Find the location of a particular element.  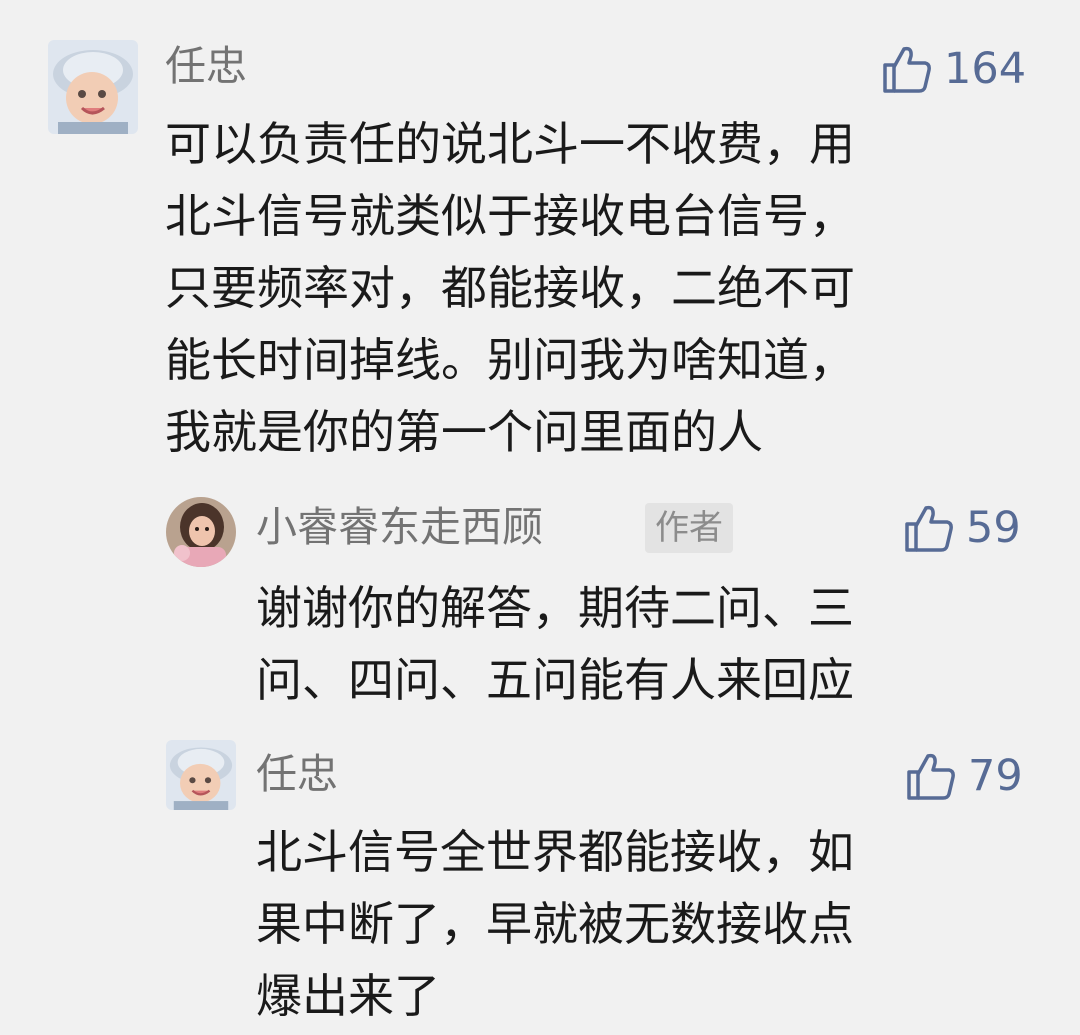

comment-line: 我就是你的第一个问里面的人 is located at coordinates (464, 432).